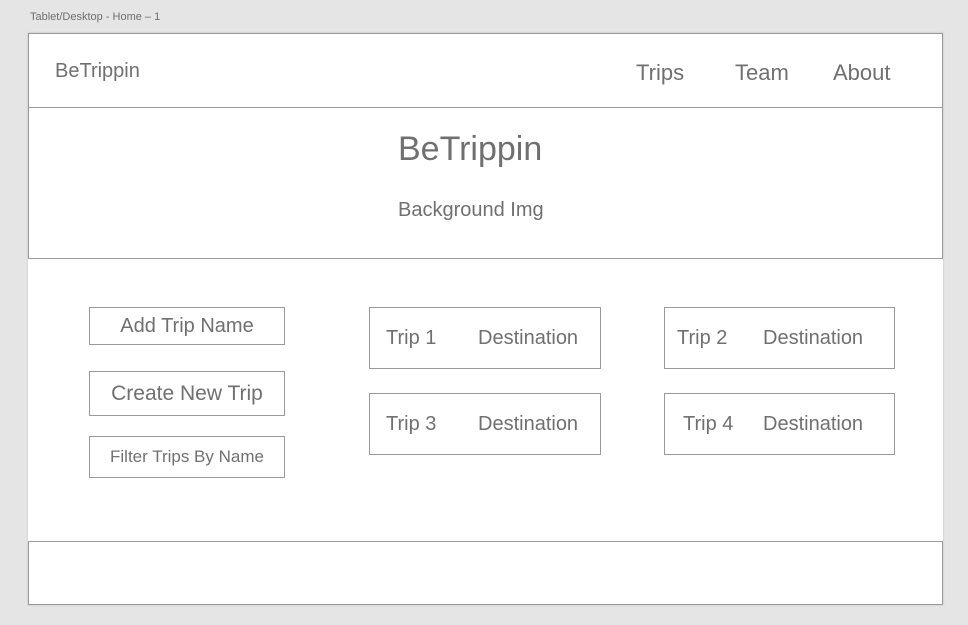  Describe the element at coordinates (485, 573) in the screenshot. I see `footer` at that location.